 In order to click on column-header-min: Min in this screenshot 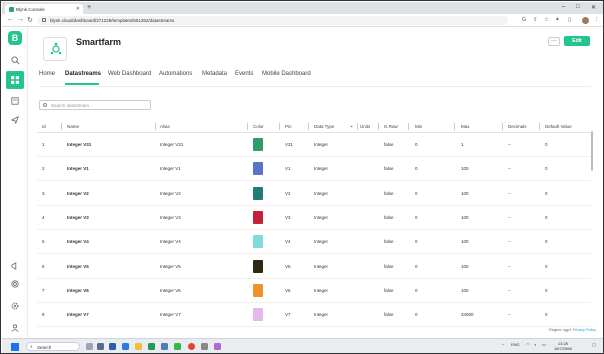, I will do `click(418, 126)`.